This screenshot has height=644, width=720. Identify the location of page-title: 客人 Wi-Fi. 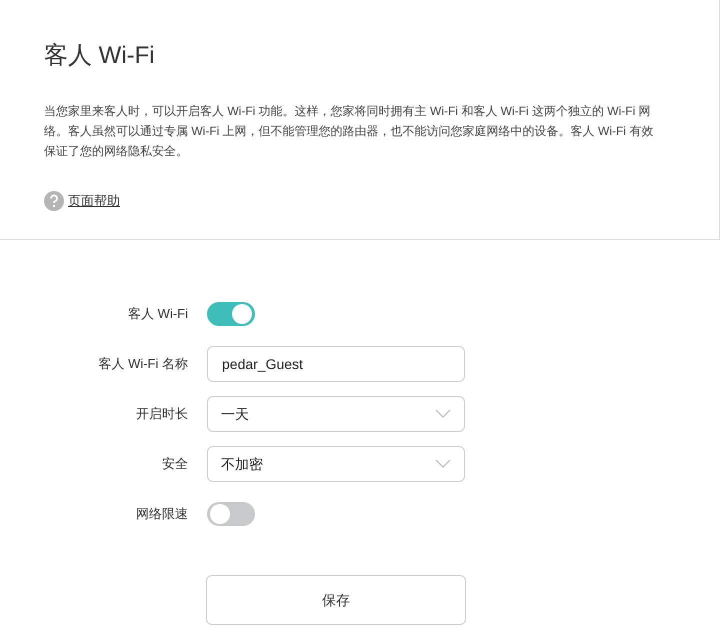
(100, 56).